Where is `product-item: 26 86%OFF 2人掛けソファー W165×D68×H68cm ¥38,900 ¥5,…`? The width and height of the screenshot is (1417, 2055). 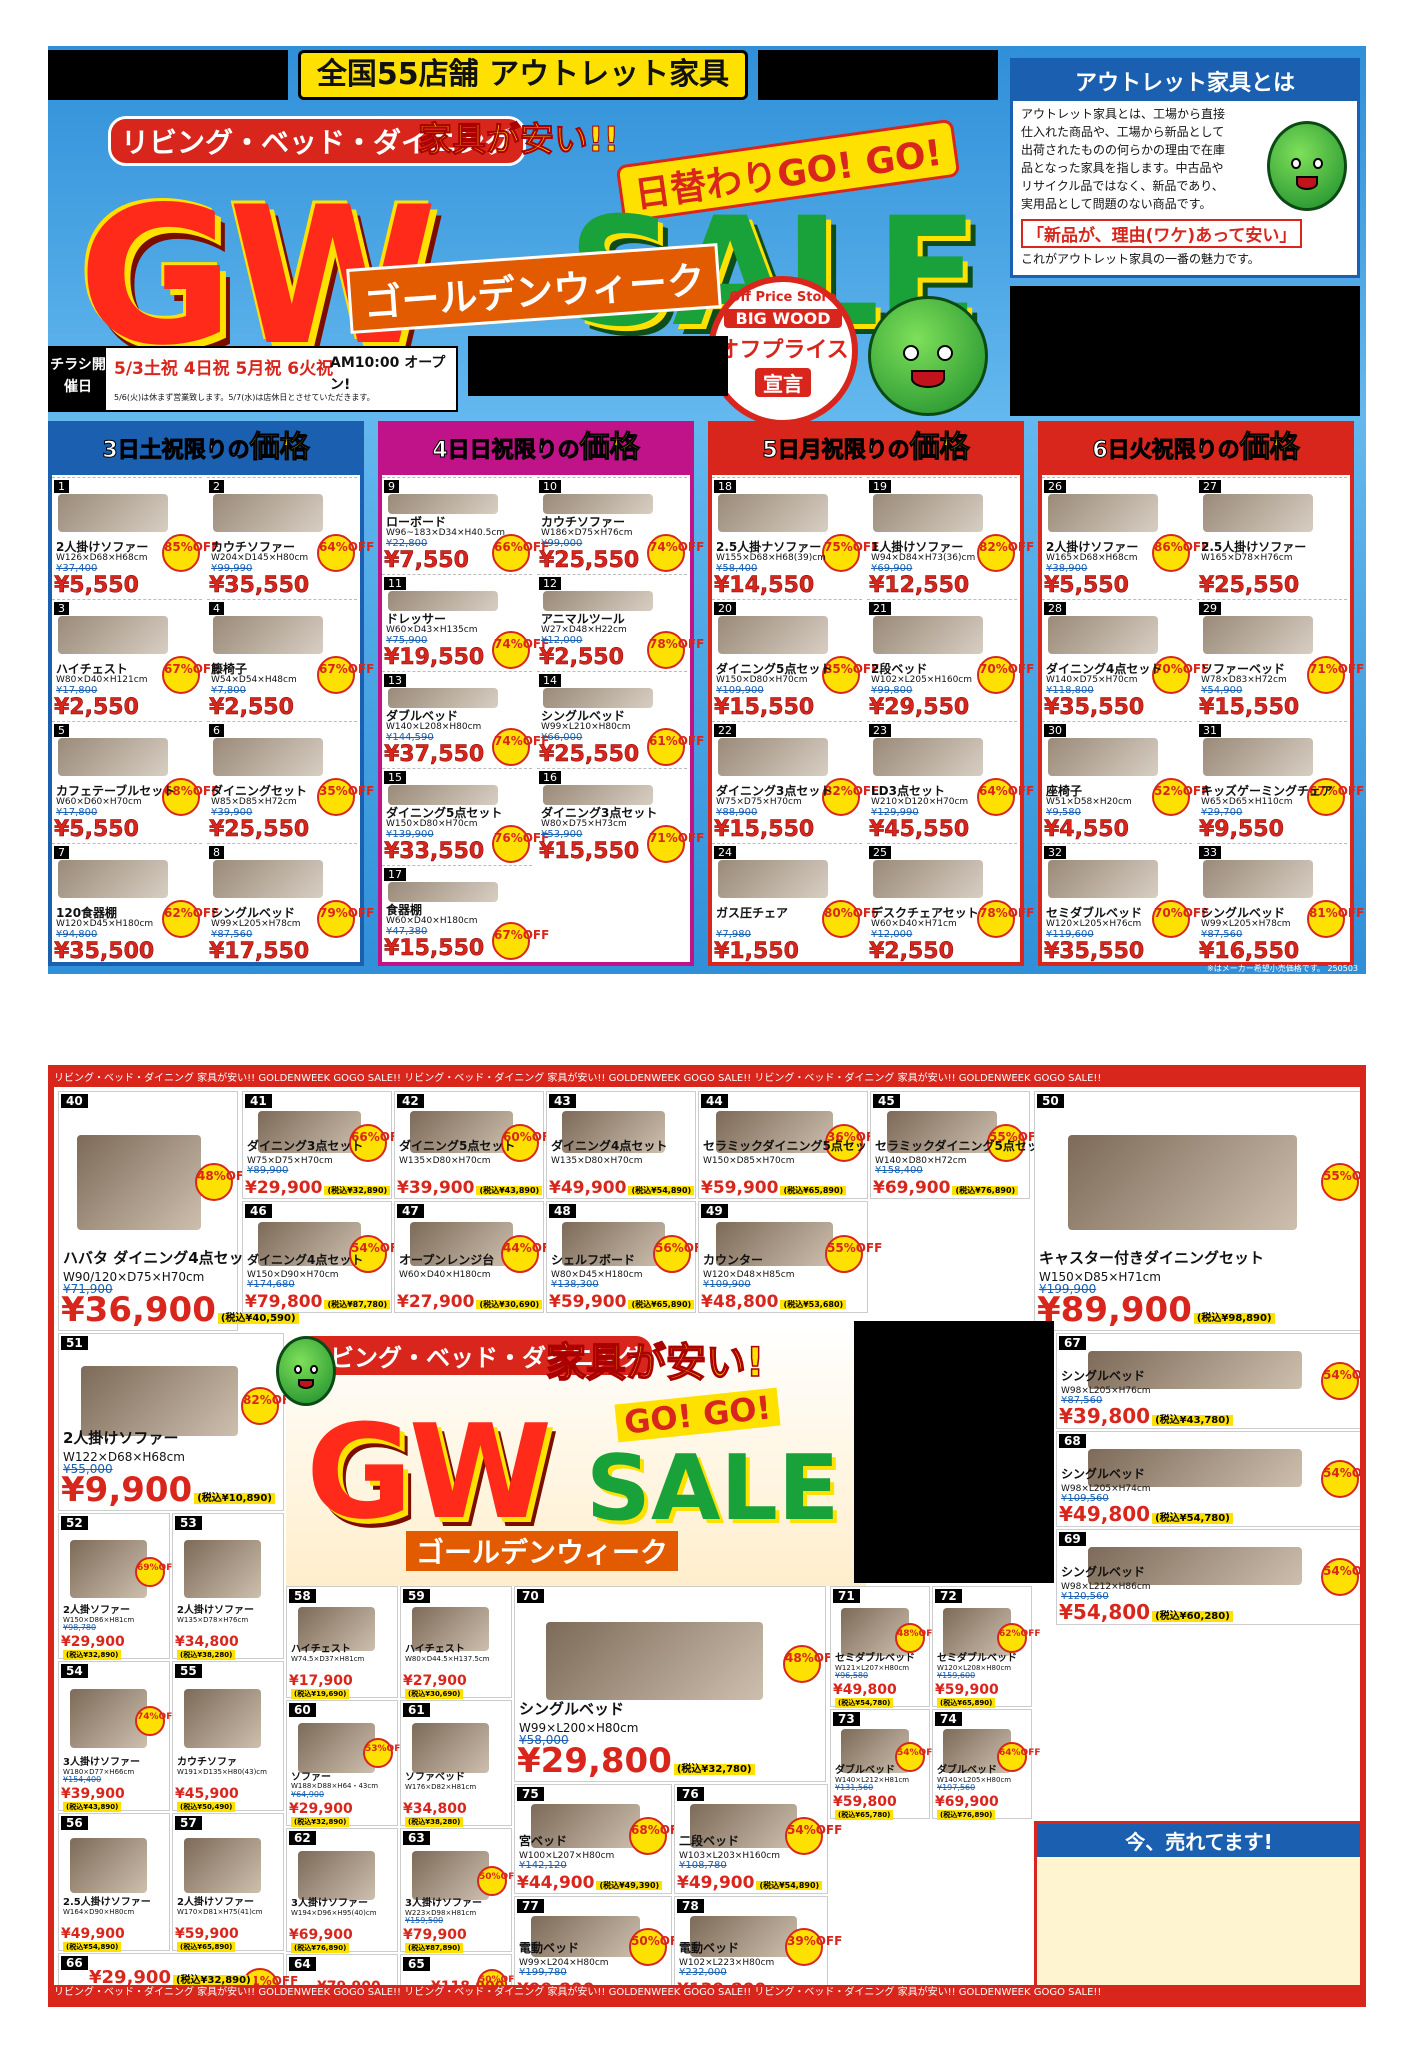
product-item: 26 86%OFF 2人掛けソファー W165×D68×H68cm ¥38,900 ¥5,… is located at coordinates (1125, 538).